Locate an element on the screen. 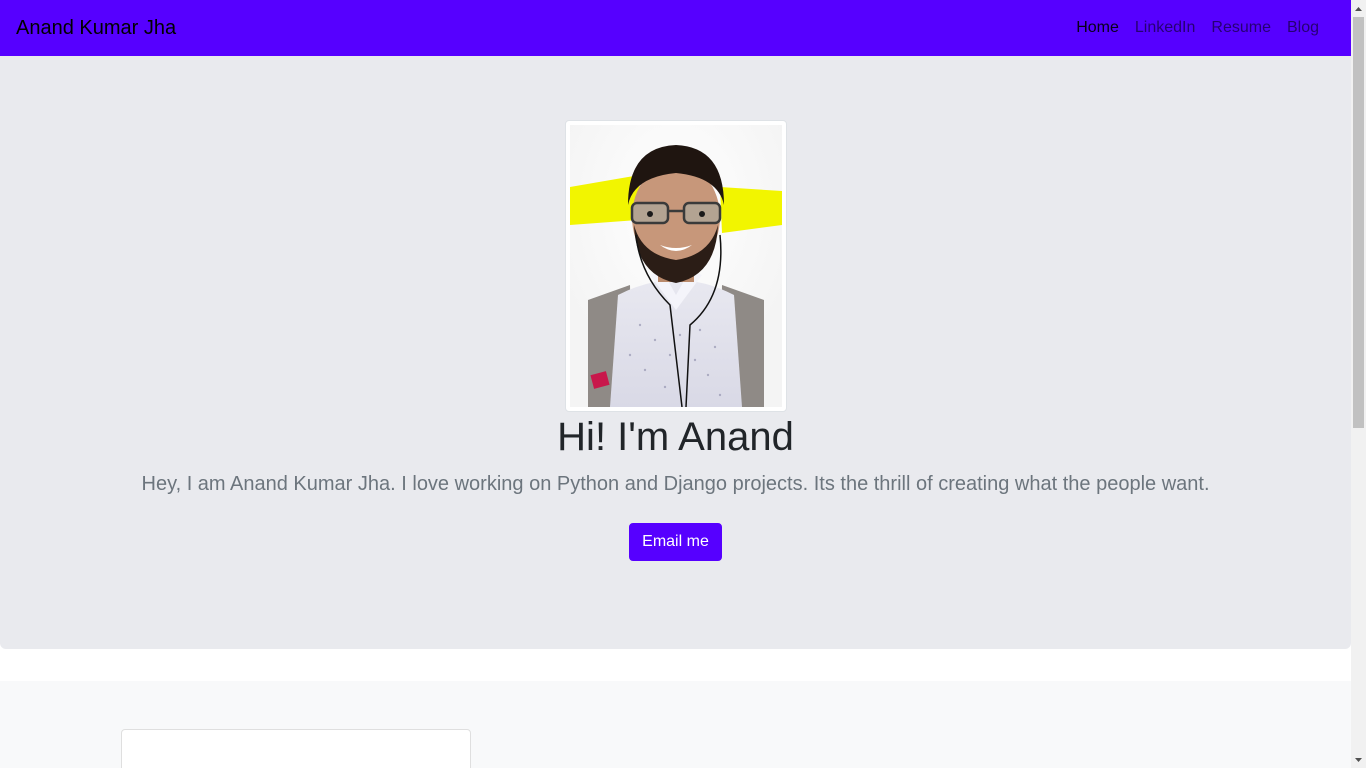 The width and height of the screenshot is (1366, 768). email-me-button: Email me is located at coordinates (675, 542).